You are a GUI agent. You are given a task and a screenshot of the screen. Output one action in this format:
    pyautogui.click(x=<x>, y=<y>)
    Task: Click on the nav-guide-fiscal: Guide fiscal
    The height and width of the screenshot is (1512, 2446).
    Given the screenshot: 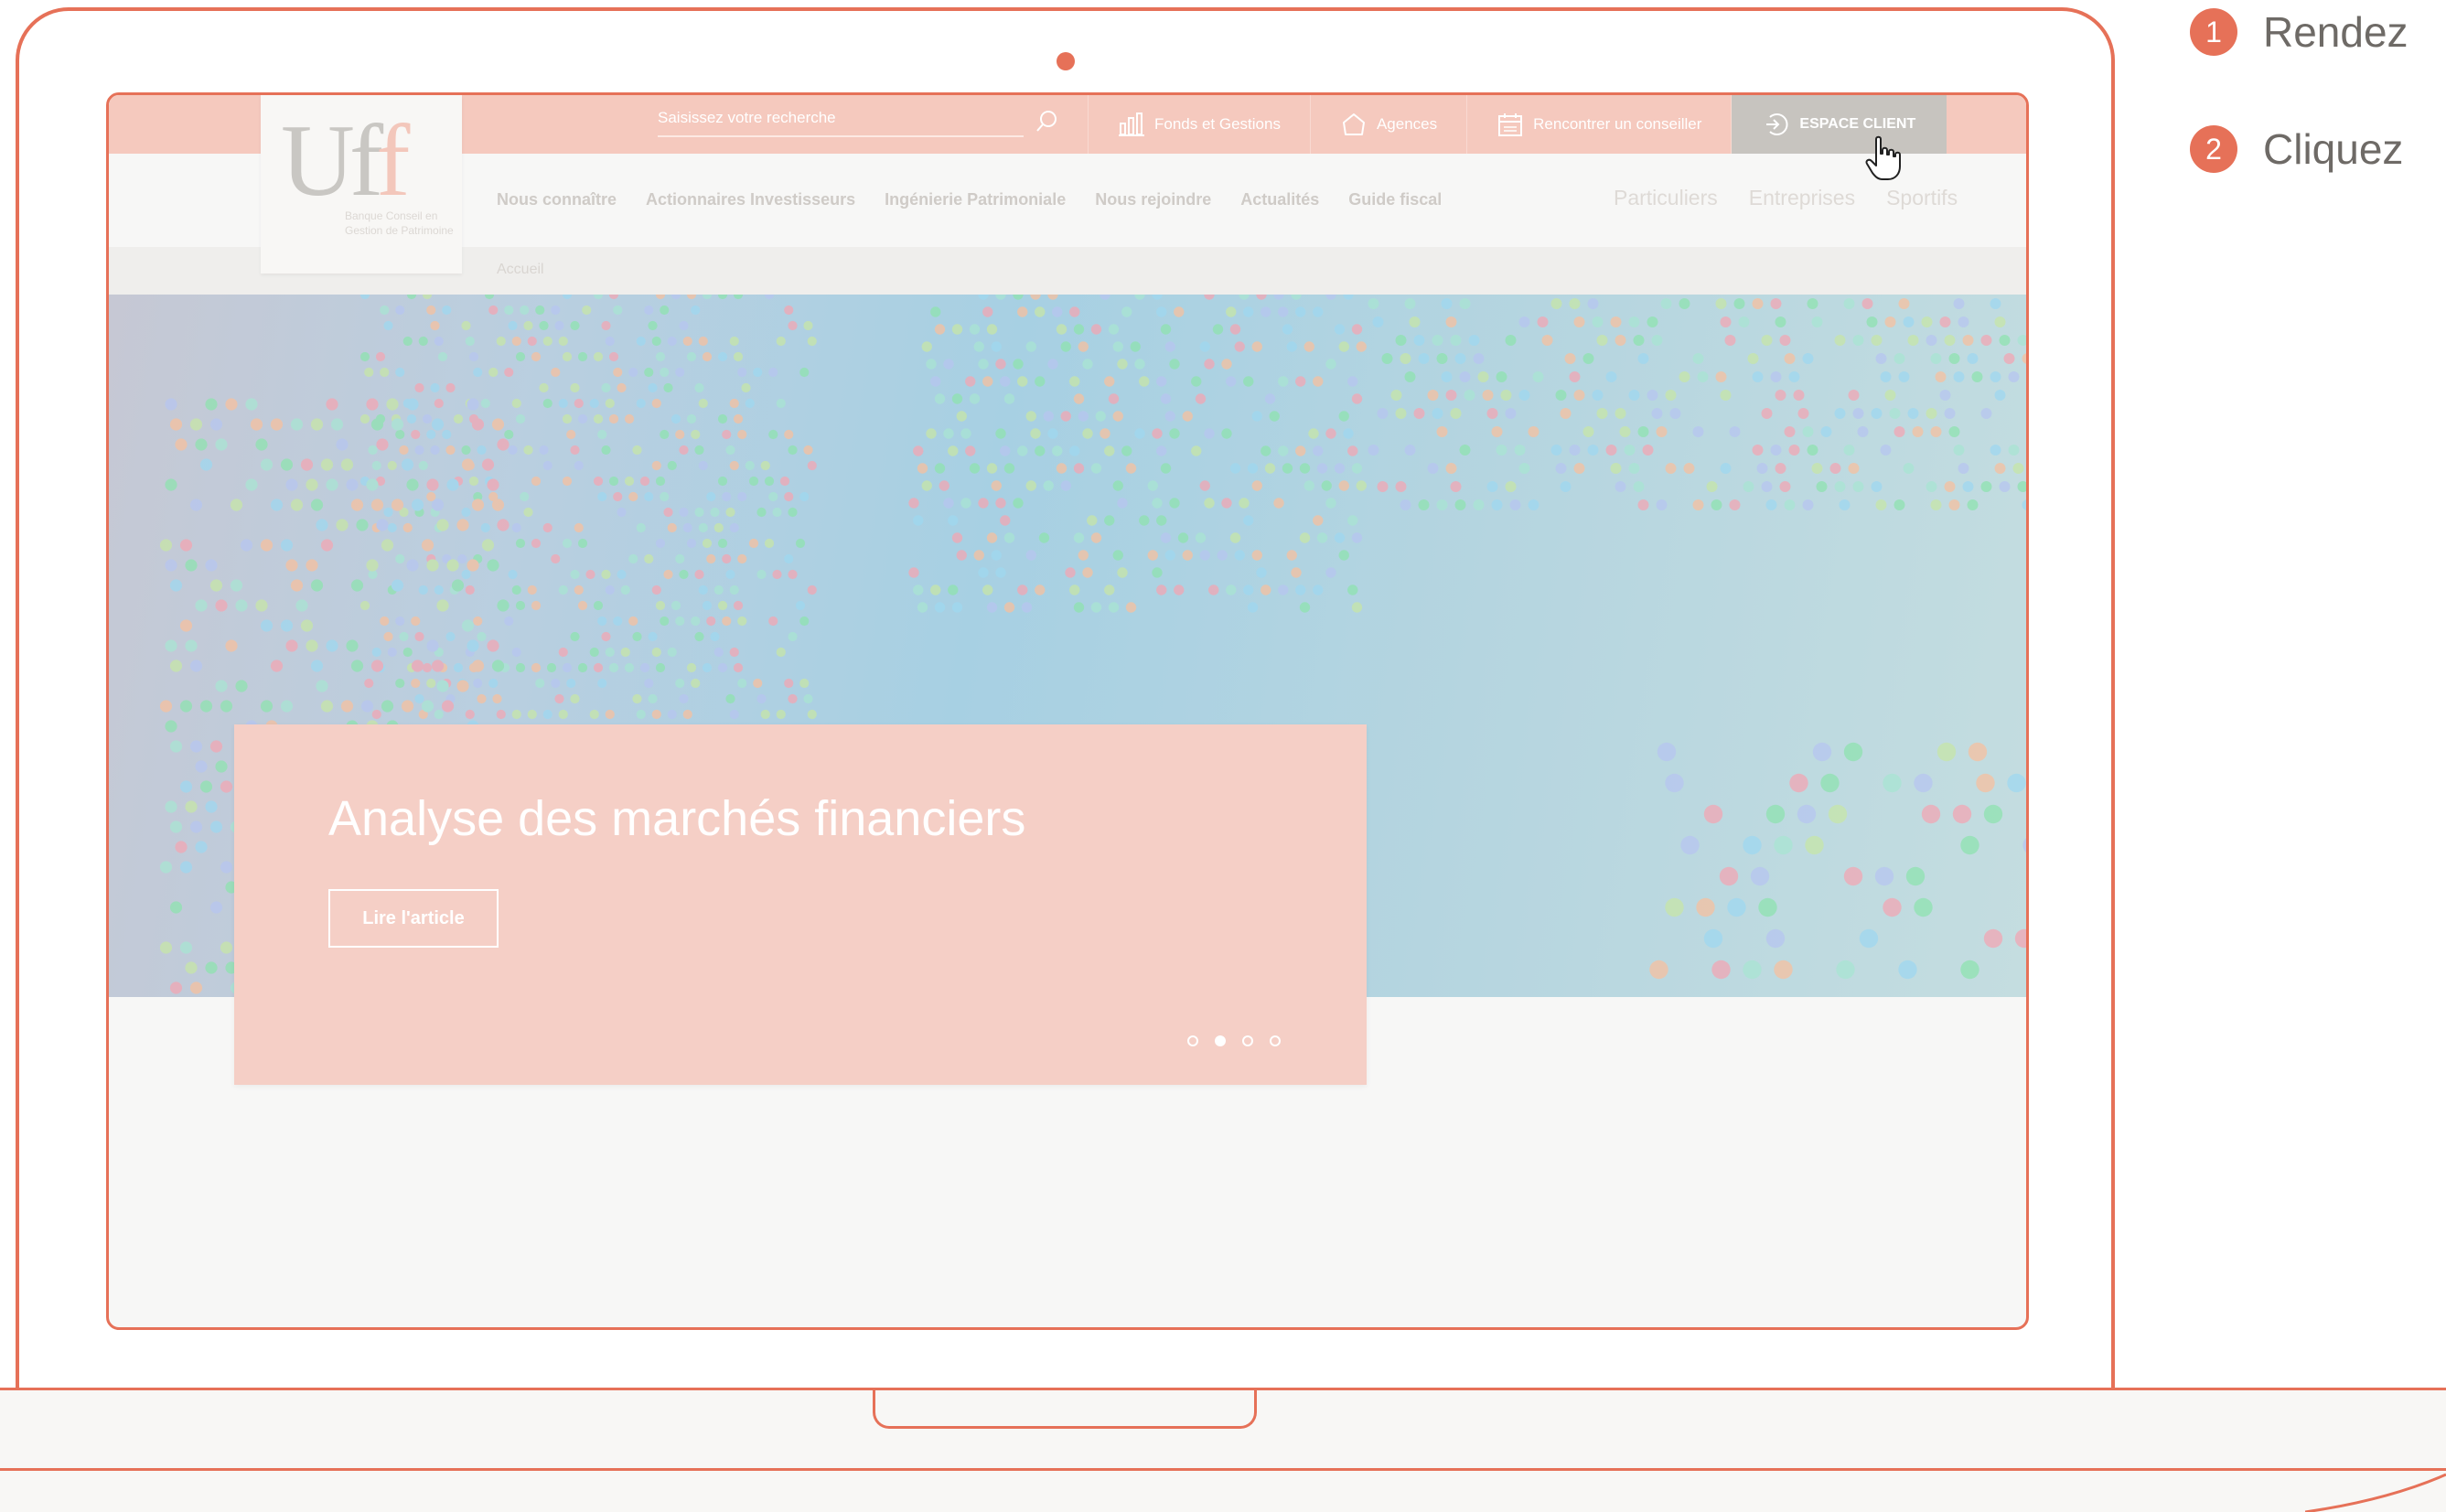 What is the action you would take?
    pyautogui.click(x=1395, y=199)
    